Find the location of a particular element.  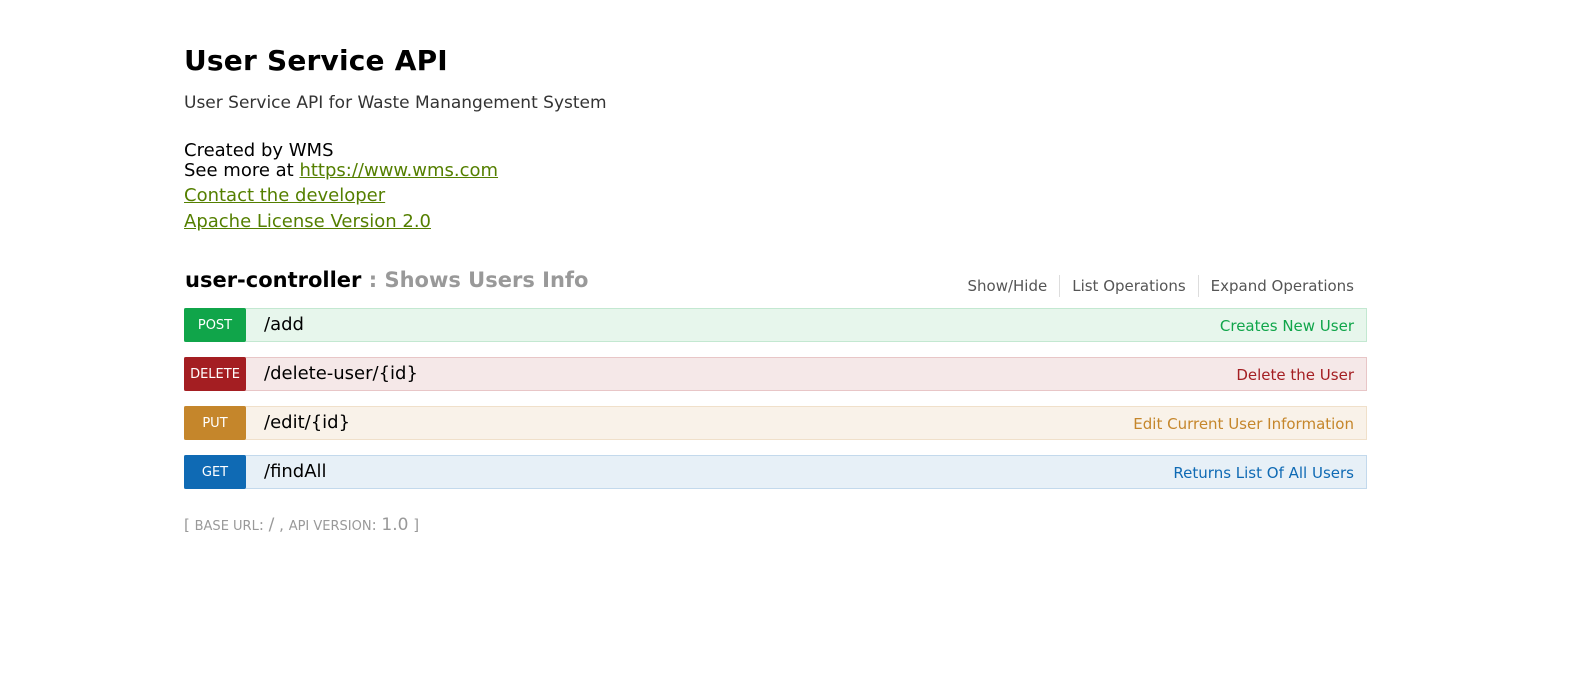

created-by: Created by WMS is located at coordinates (259, 150).